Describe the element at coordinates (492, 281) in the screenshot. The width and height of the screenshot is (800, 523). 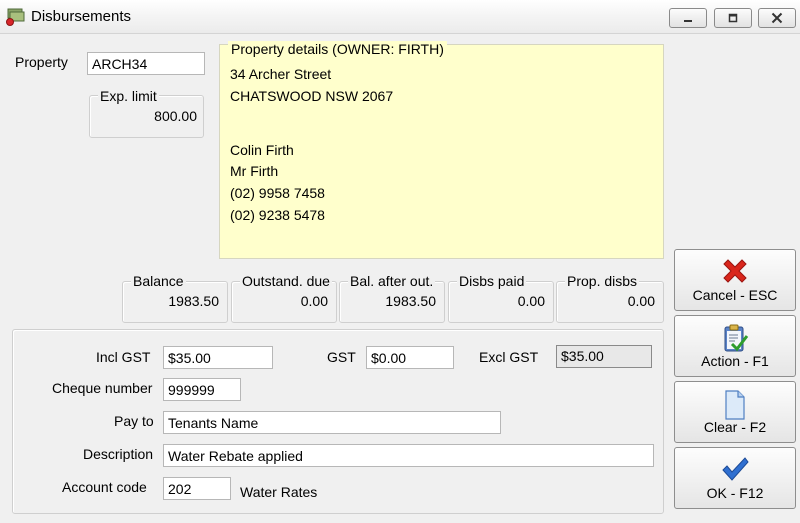
I see `disbs-paid-label: Disbs paid` at that location.